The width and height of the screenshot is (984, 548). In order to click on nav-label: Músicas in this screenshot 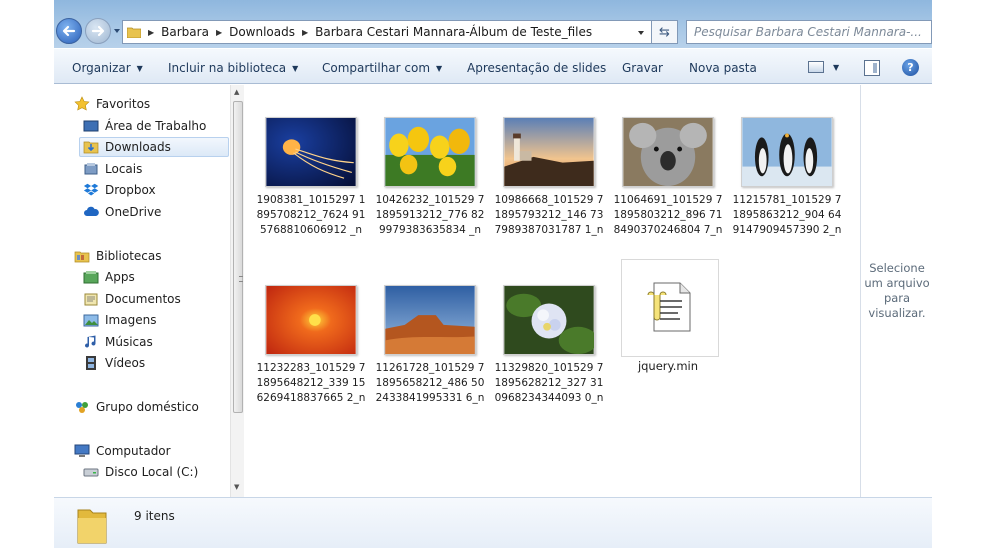, I will do `click(129, 342)`.